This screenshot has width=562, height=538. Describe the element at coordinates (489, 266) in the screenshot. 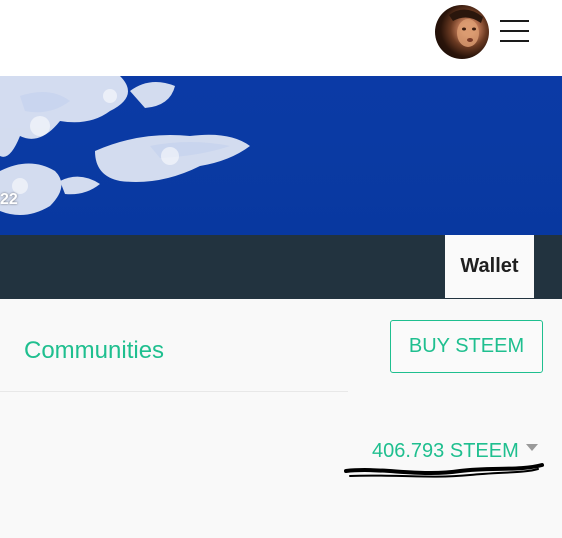

I see `tab-wallet: Wallet` at that location.